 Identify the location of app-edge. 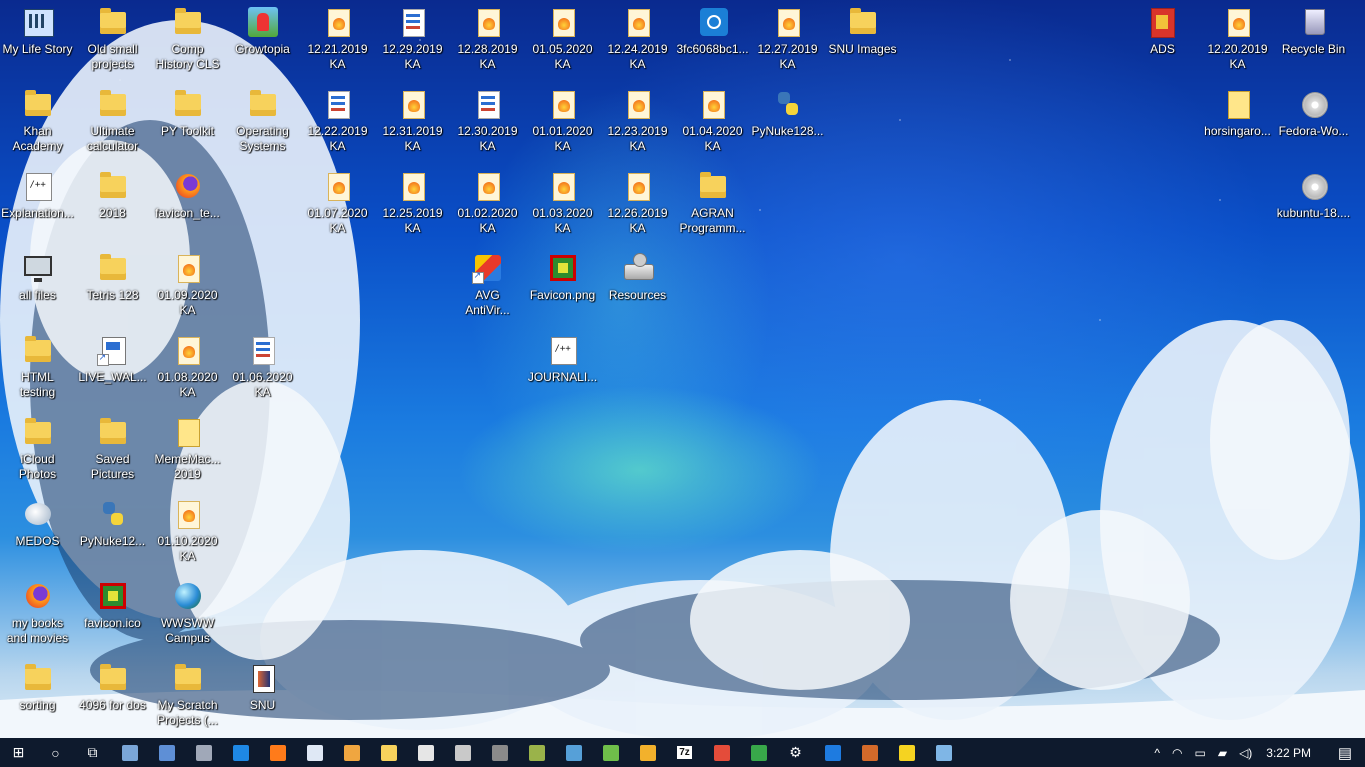
(240, 752).